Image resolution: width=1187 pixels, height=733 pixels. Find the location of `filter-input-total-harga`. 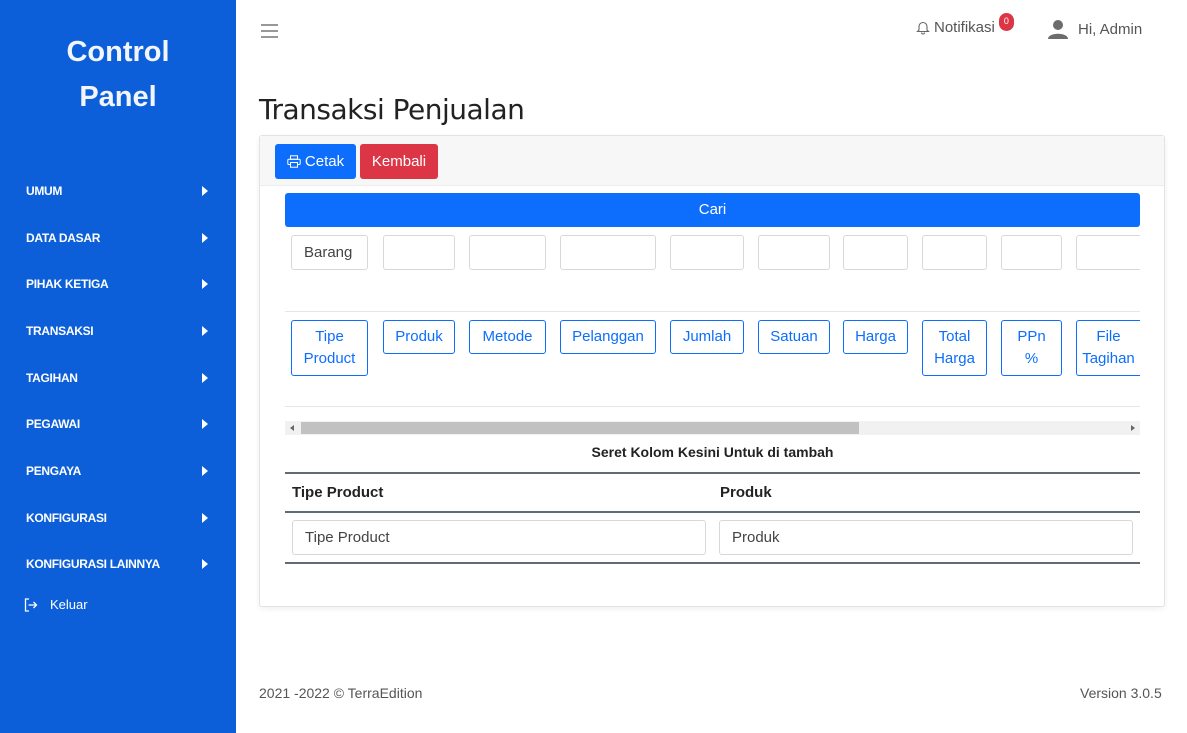

filter-input-total-harga is located at coordinates (954, 252).